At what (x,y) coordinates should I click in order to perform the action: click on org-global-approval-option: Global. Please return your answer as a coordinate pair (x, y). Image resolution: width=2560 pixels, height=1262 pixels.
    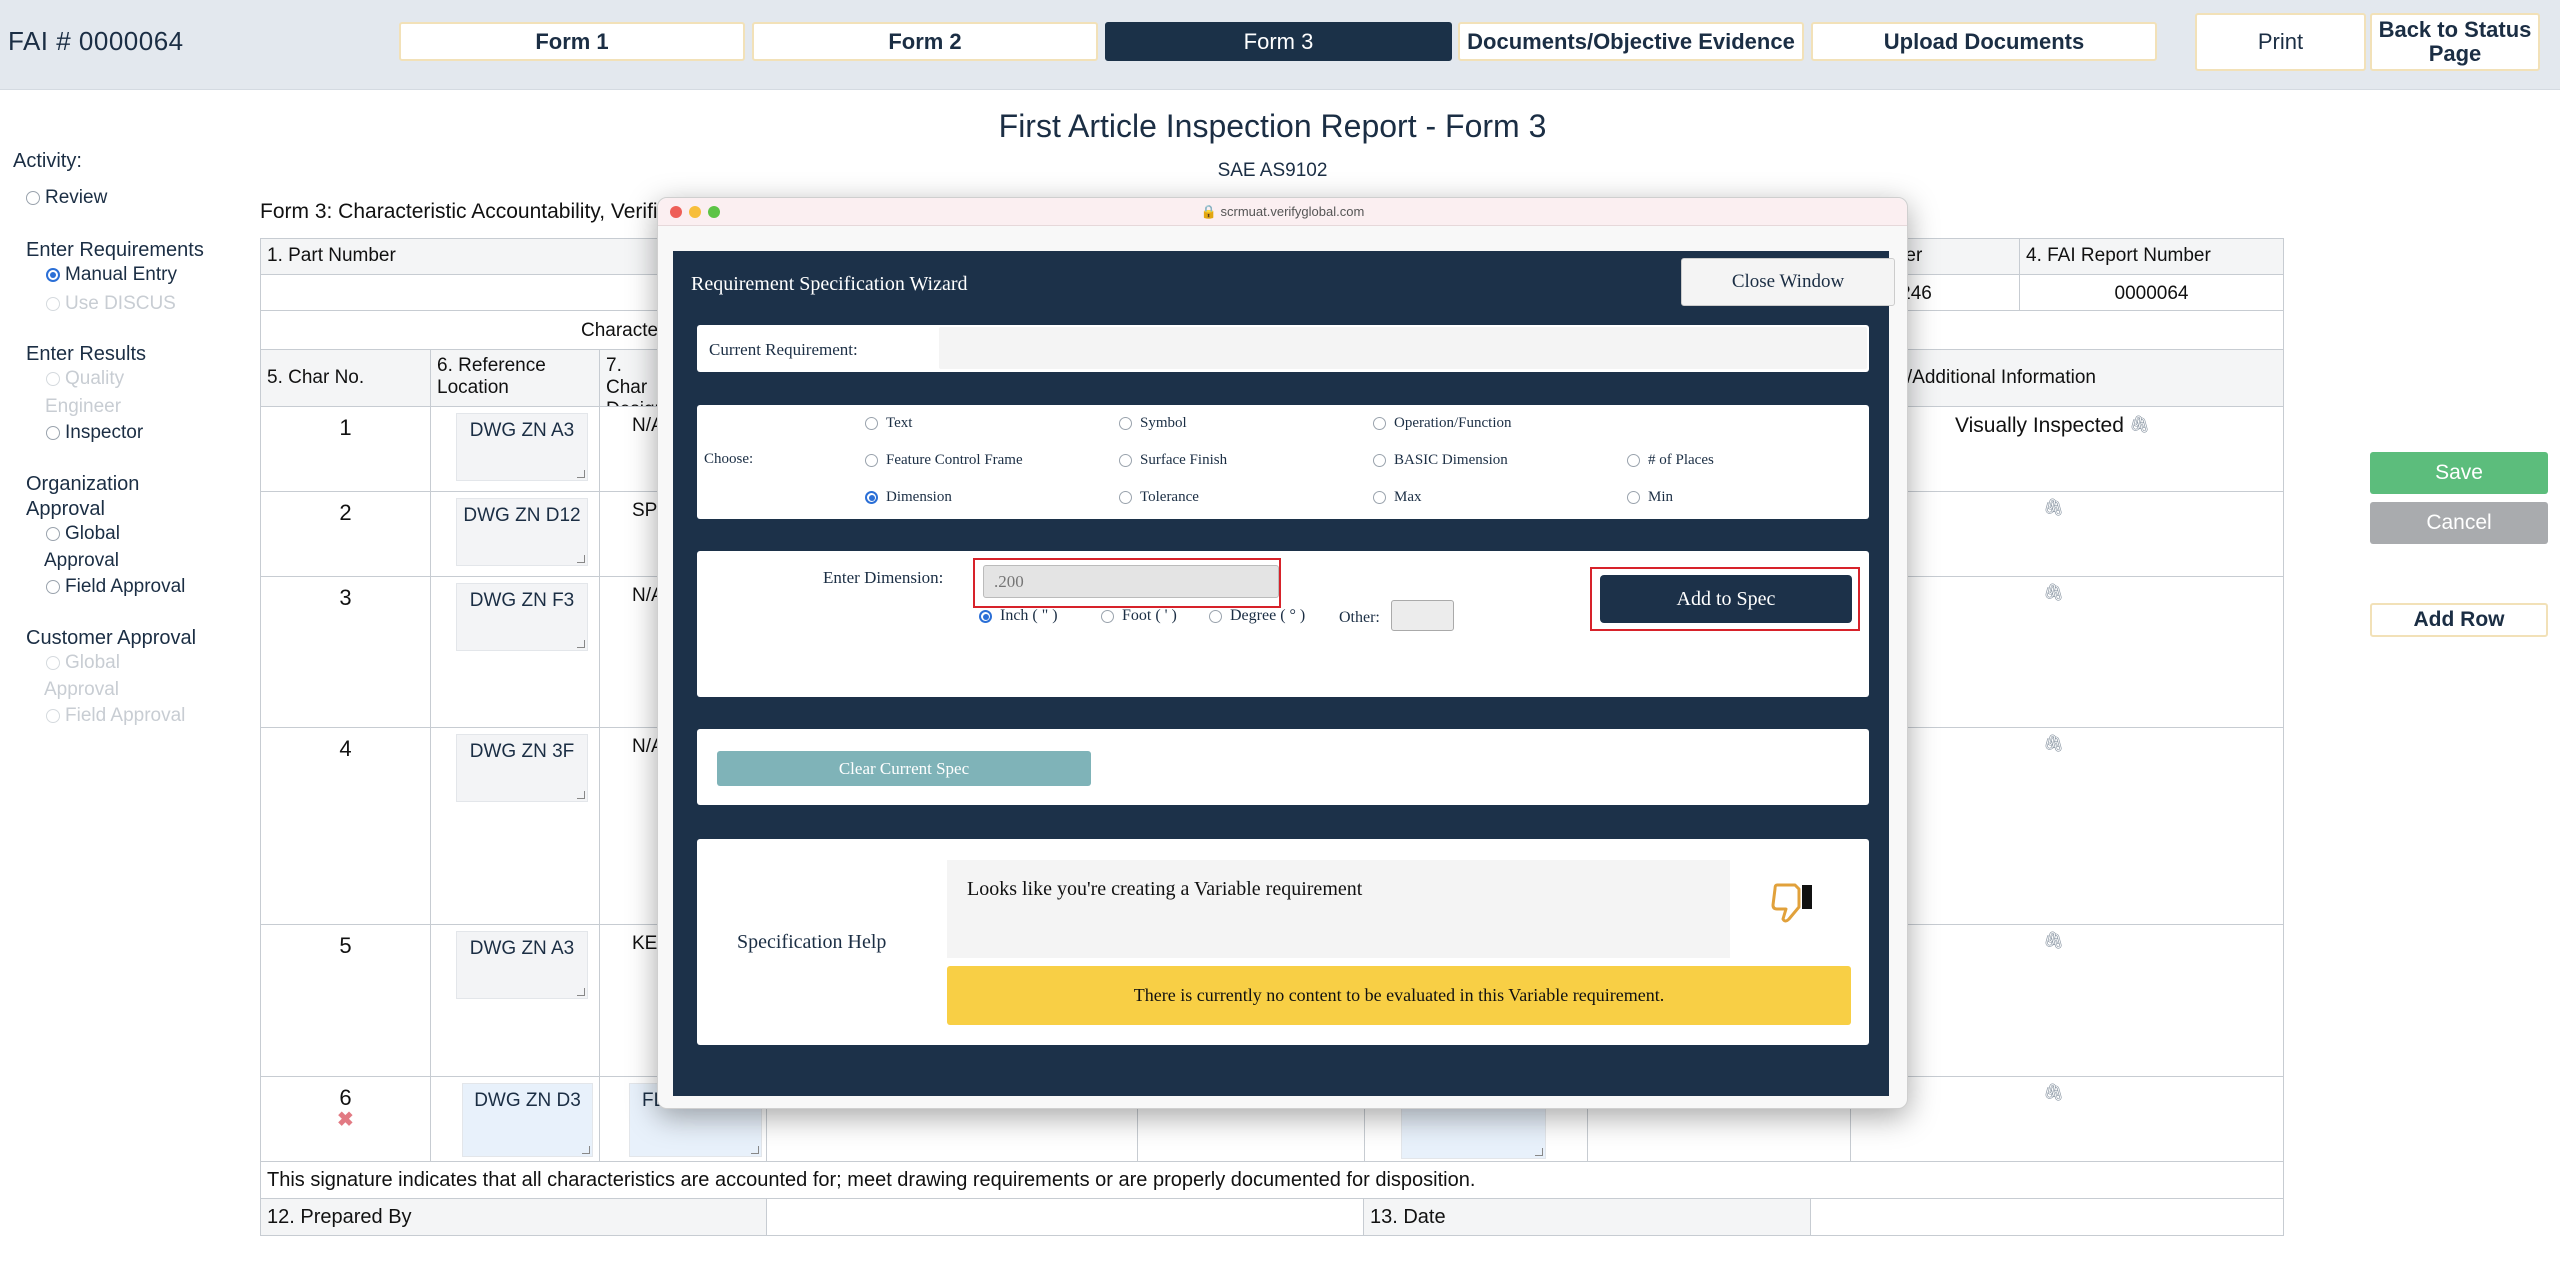
    Looking at the image, I should click on (83, 534).